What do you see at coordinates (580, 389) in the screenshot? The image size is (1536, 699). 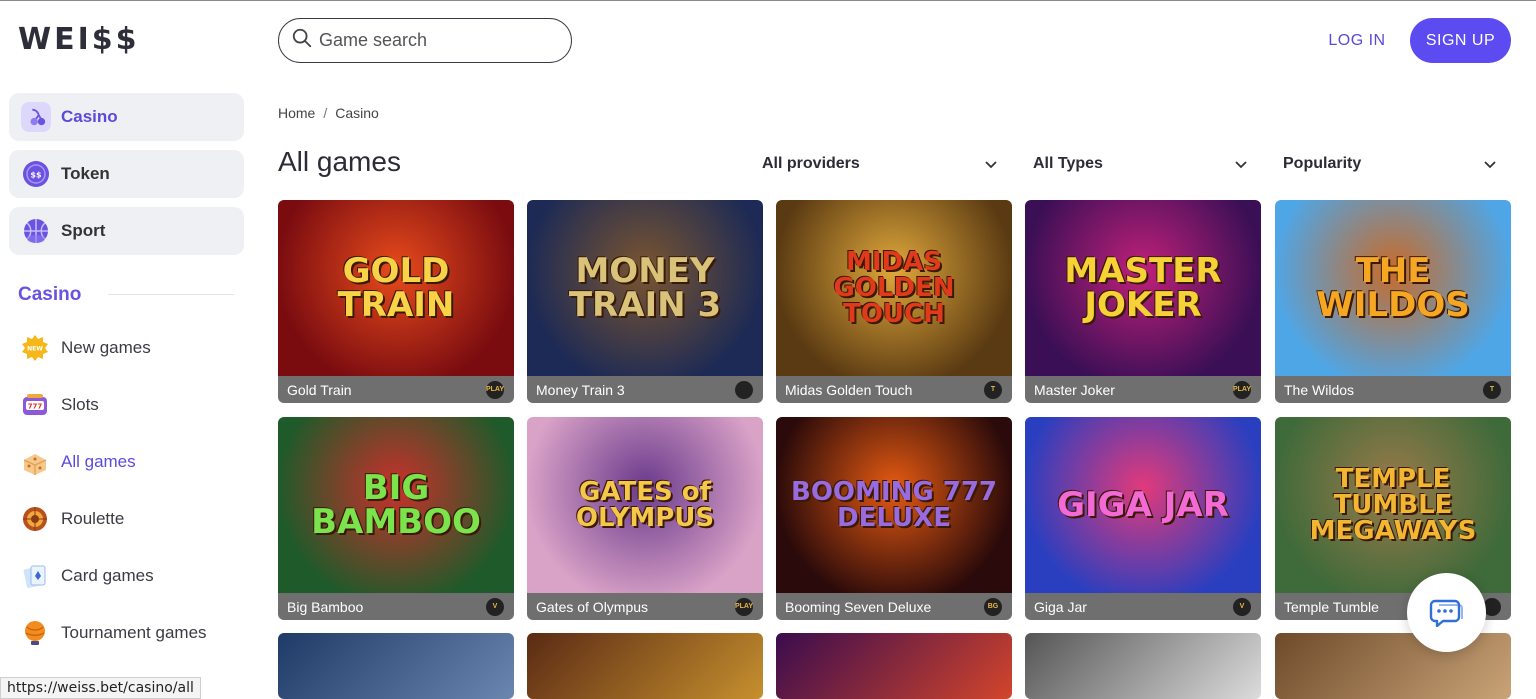 I see `game-name: Money Train 3` at bounding box center [580, 389].